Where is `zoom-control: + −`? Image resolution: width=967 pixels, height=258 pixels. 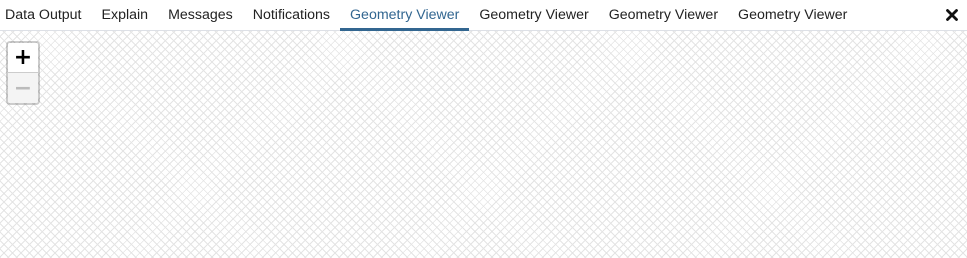 zoom-control: + − is located at coordinates (23, 73).